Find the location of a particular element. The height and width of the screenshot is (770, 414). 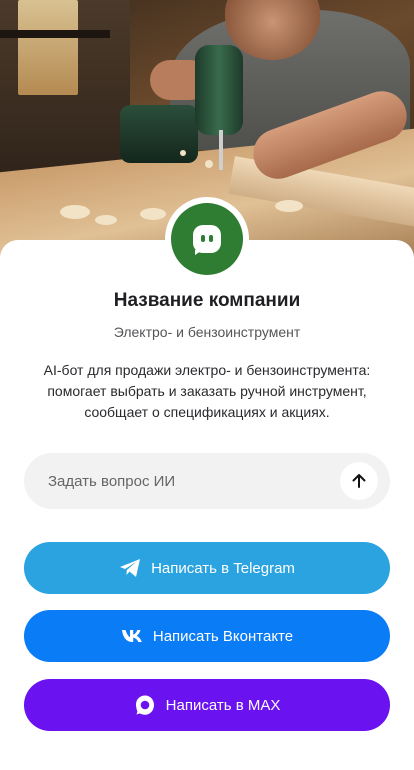

write-vk-button: Написать Вконтакте is located at coordinates (207, 636).